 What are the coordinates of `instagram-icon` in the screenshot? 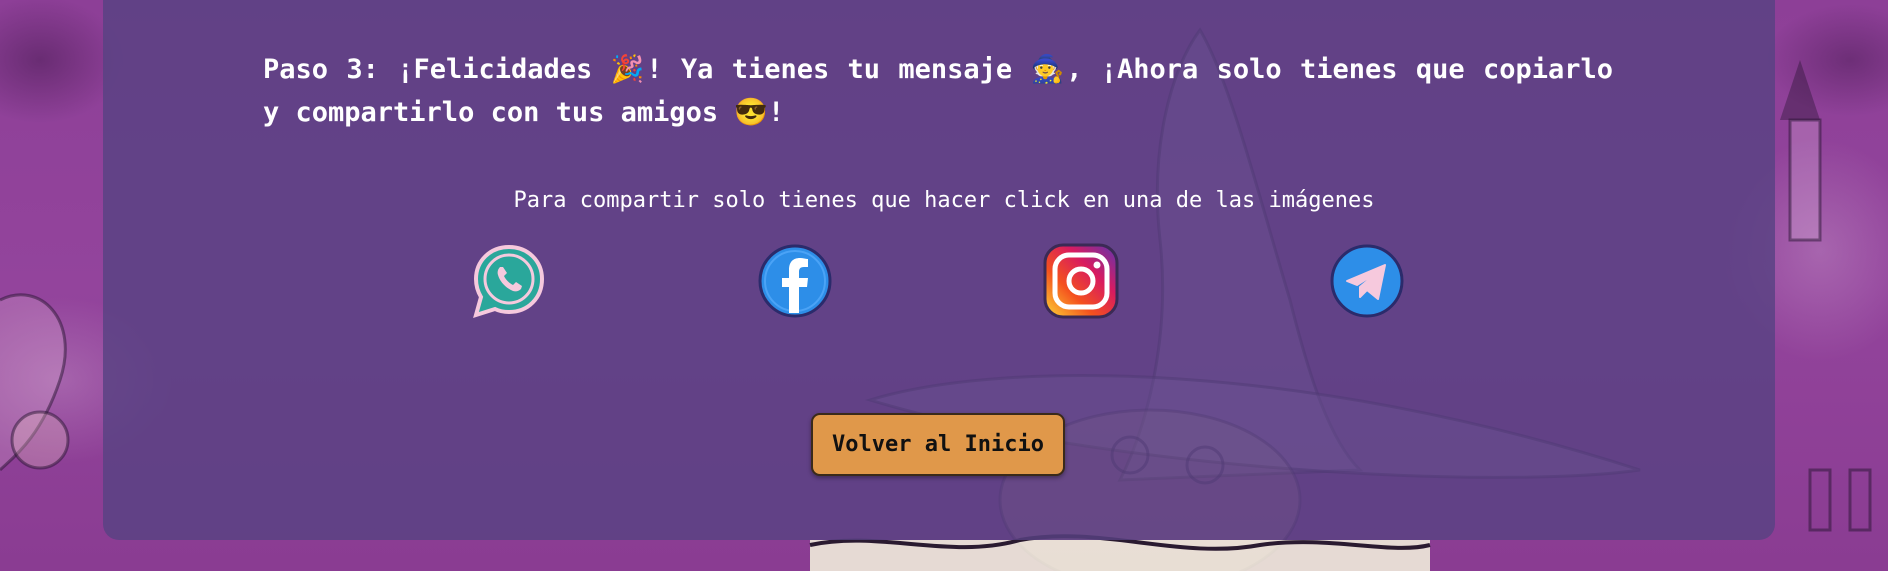 It's located at (1081, 281).